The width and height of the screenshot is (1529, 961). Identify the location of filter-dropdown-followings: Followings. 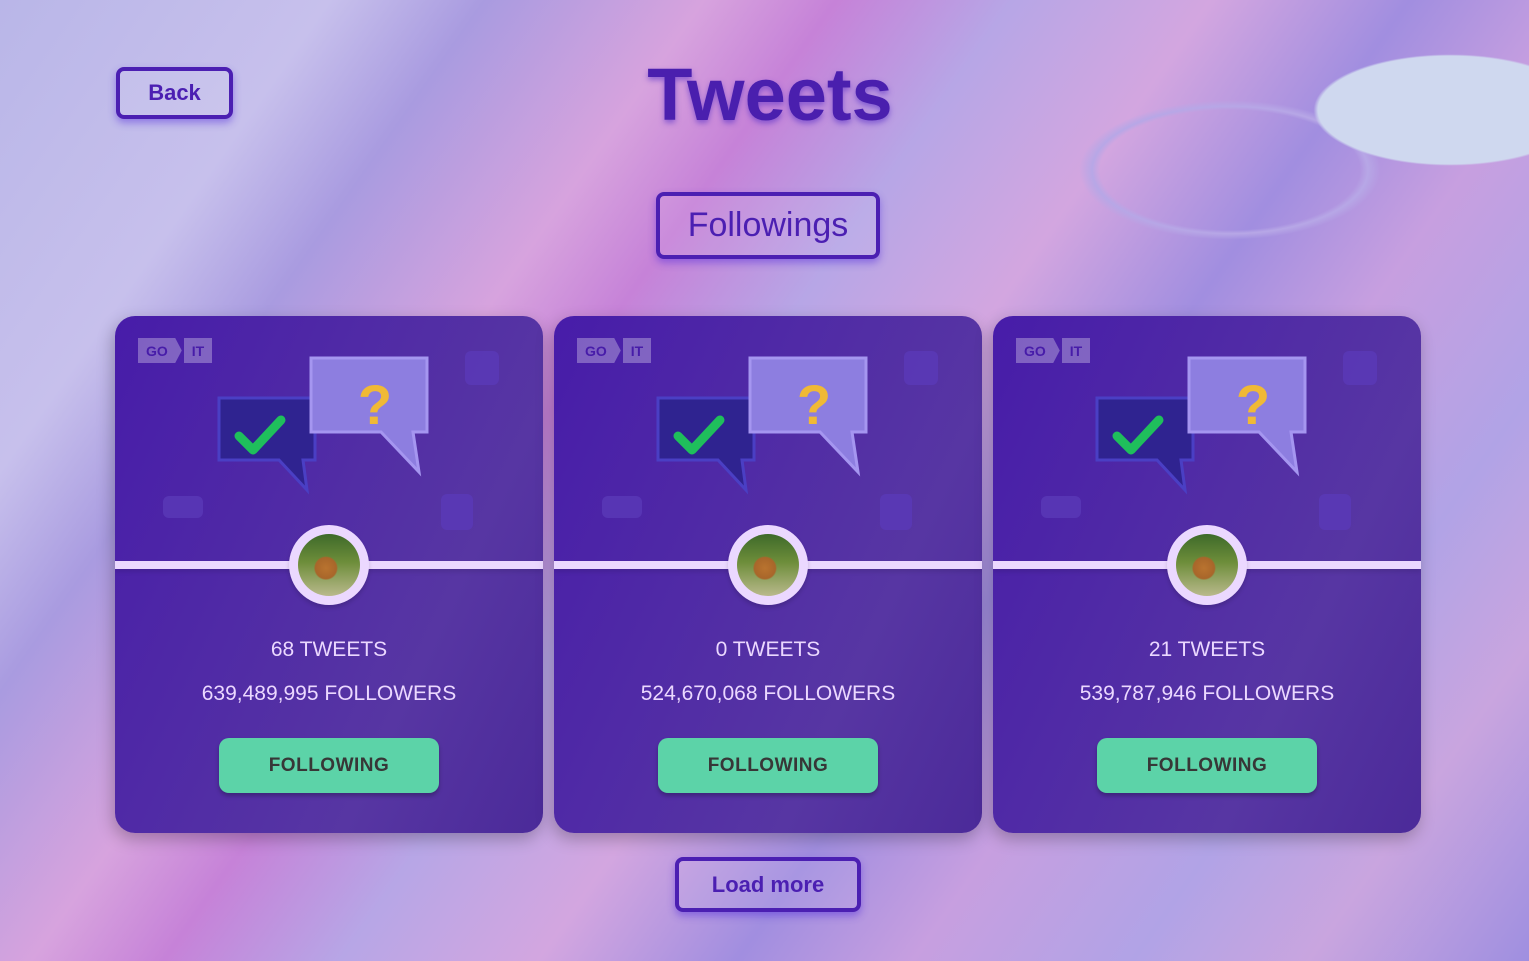
(768, 225).